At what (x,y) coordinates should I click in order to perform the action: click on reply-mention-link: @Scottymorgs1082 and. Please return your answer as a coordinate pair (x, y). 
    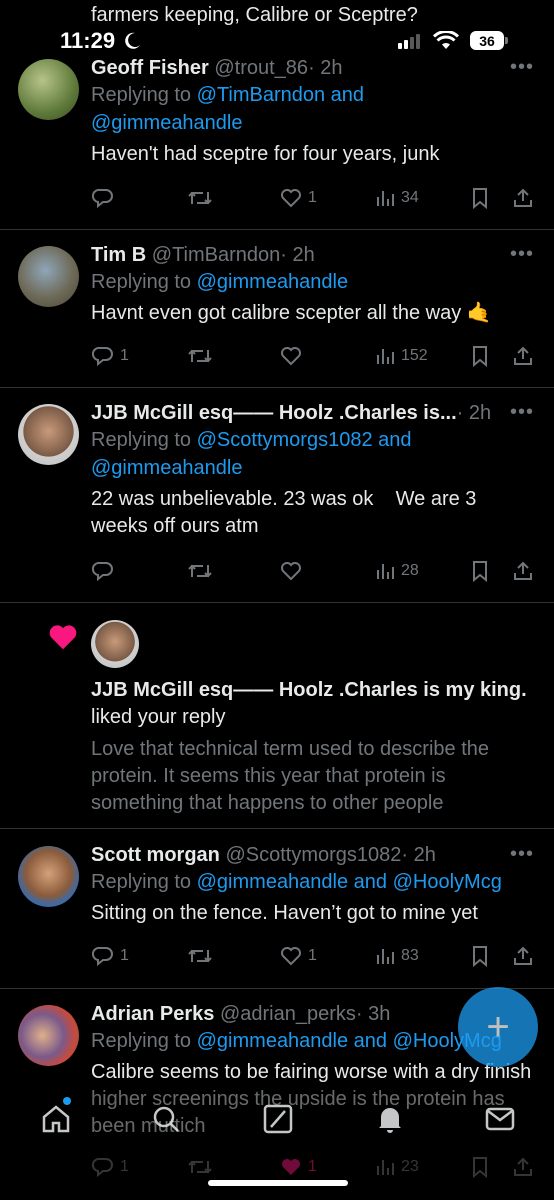
    Looking at the image, I should click on (304, 440).